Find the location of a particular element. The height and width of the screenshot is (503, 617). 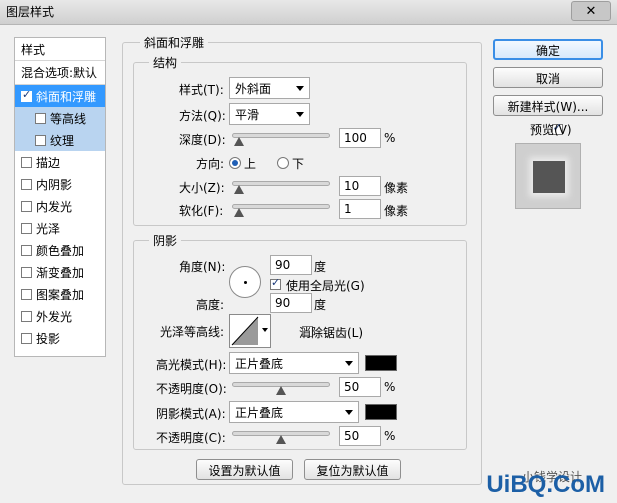

altitude-input: 90 is located at coordinates (291, 303).